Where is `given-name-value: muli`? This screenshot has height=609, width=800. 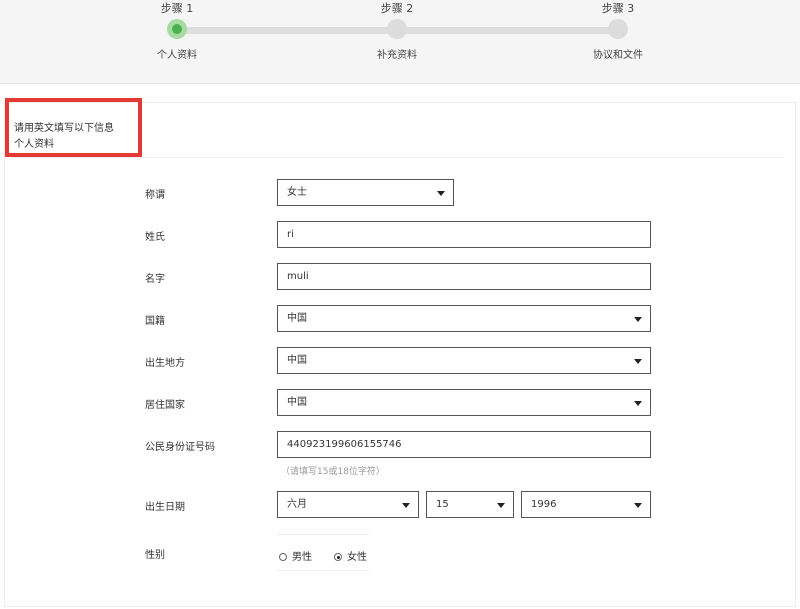 given-name-value: muli is located at coordinates (298, 276).